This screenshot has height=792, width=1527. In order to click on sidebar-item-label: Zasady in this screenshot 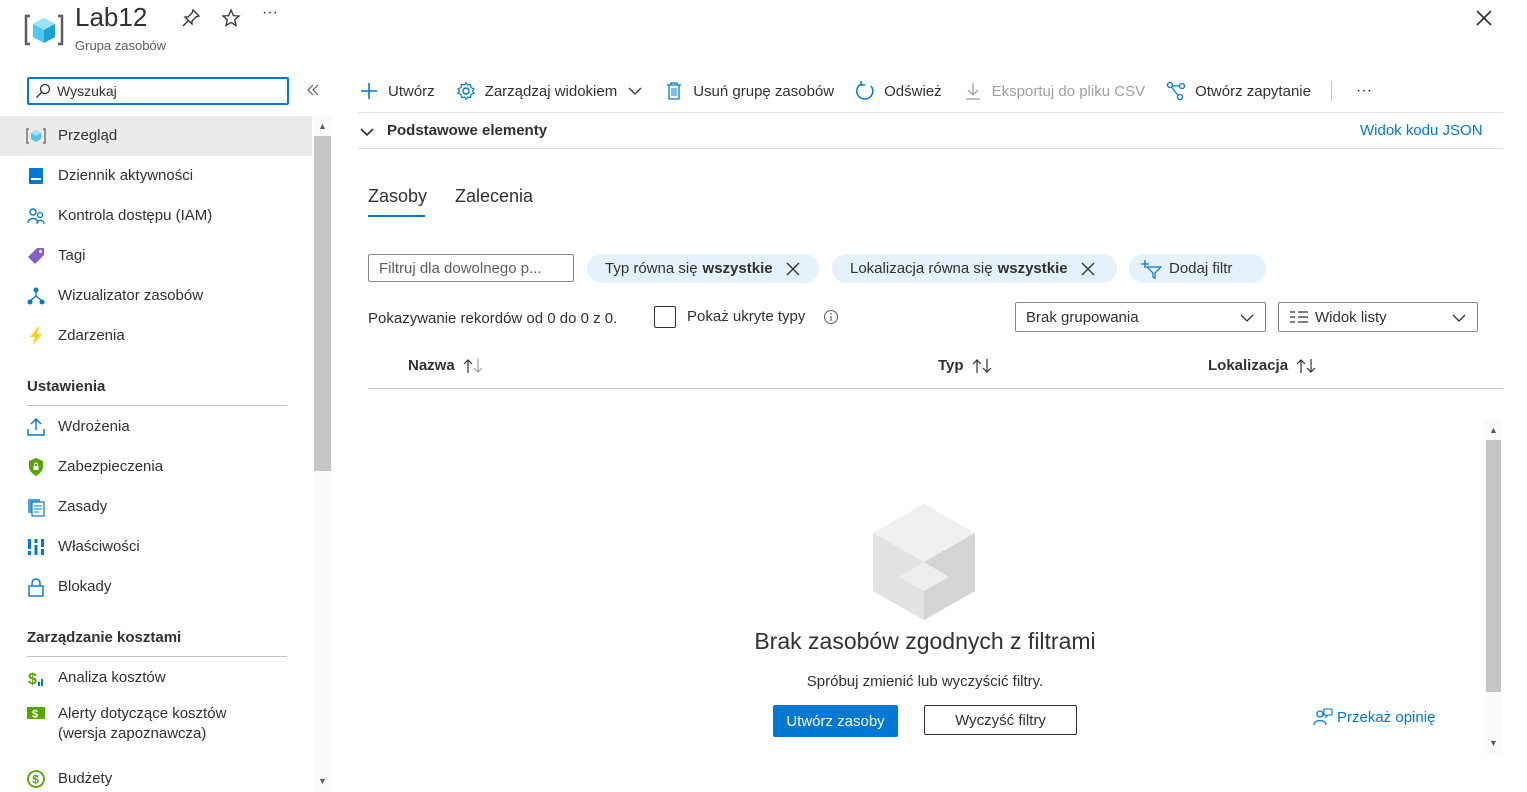, I will do `click(83, 506)`.